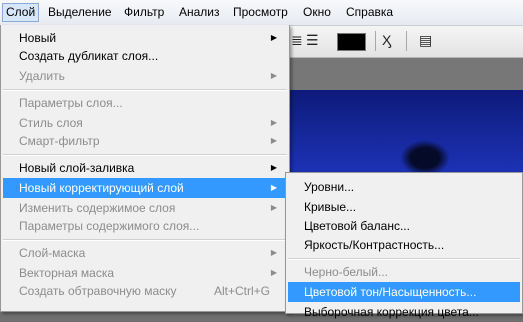 Image resolution: width=523 pixels, height=322 pixels. I want to click on menu-item-label: Новый, so click(38, 38).